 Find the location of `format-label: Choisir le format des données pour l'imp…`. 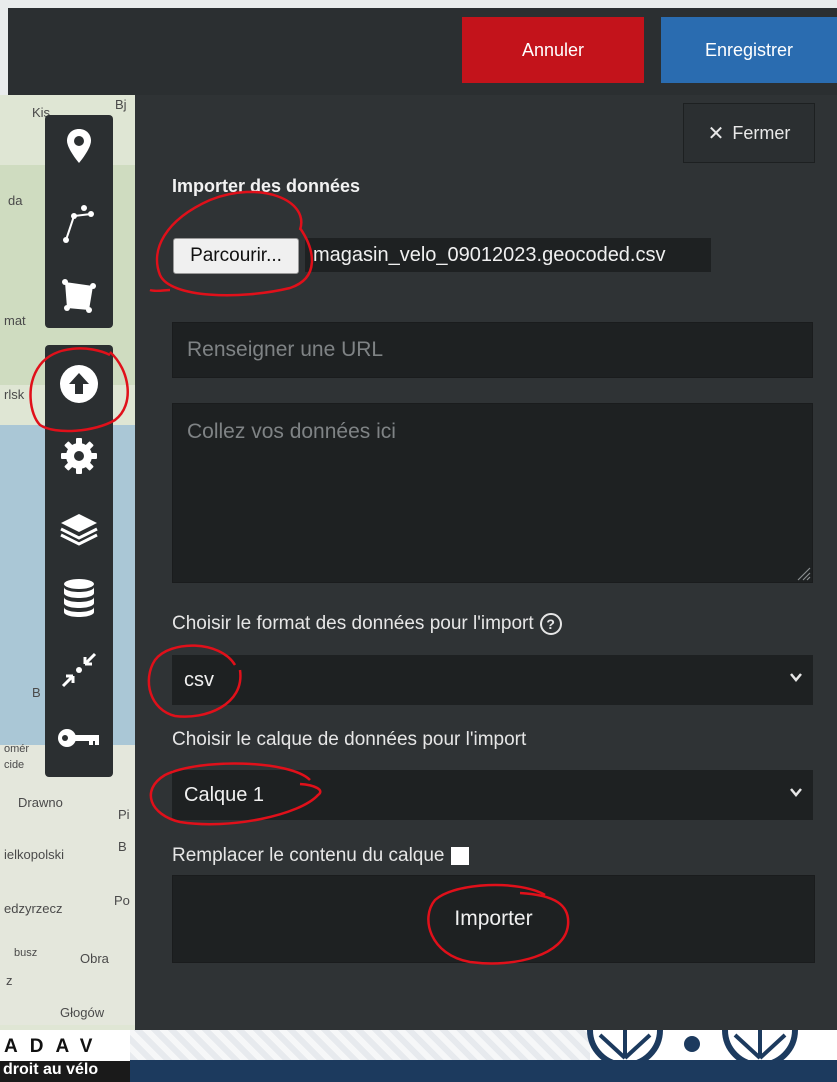

format-label: Choisir le format des données pour l'imp… is located at coordinates (353, 624).